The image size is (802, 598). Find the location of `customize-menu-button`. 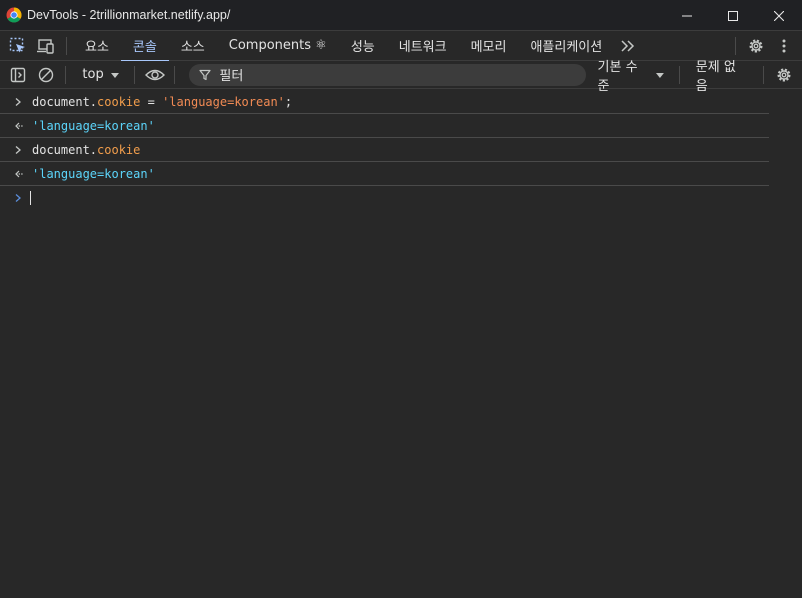

customize-menu-button is located at coordinates (784, 46).